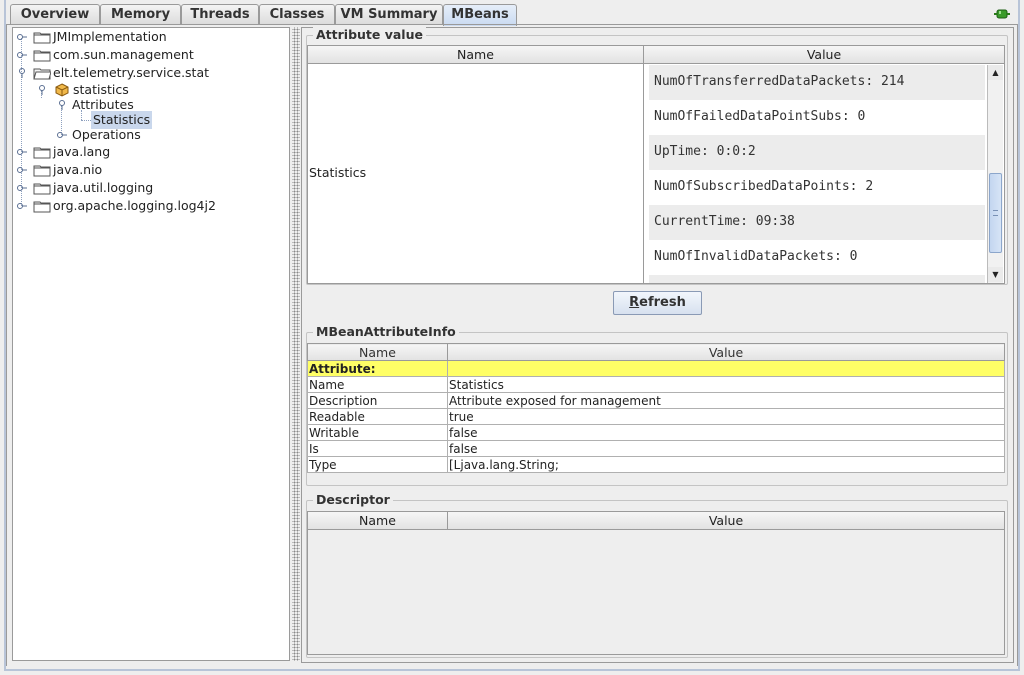 The image size is (1024, 675). What do you see at coordinates (42, 74) in the screenshot?
I see `open-folder-icon` at bounding box center [42, 74].